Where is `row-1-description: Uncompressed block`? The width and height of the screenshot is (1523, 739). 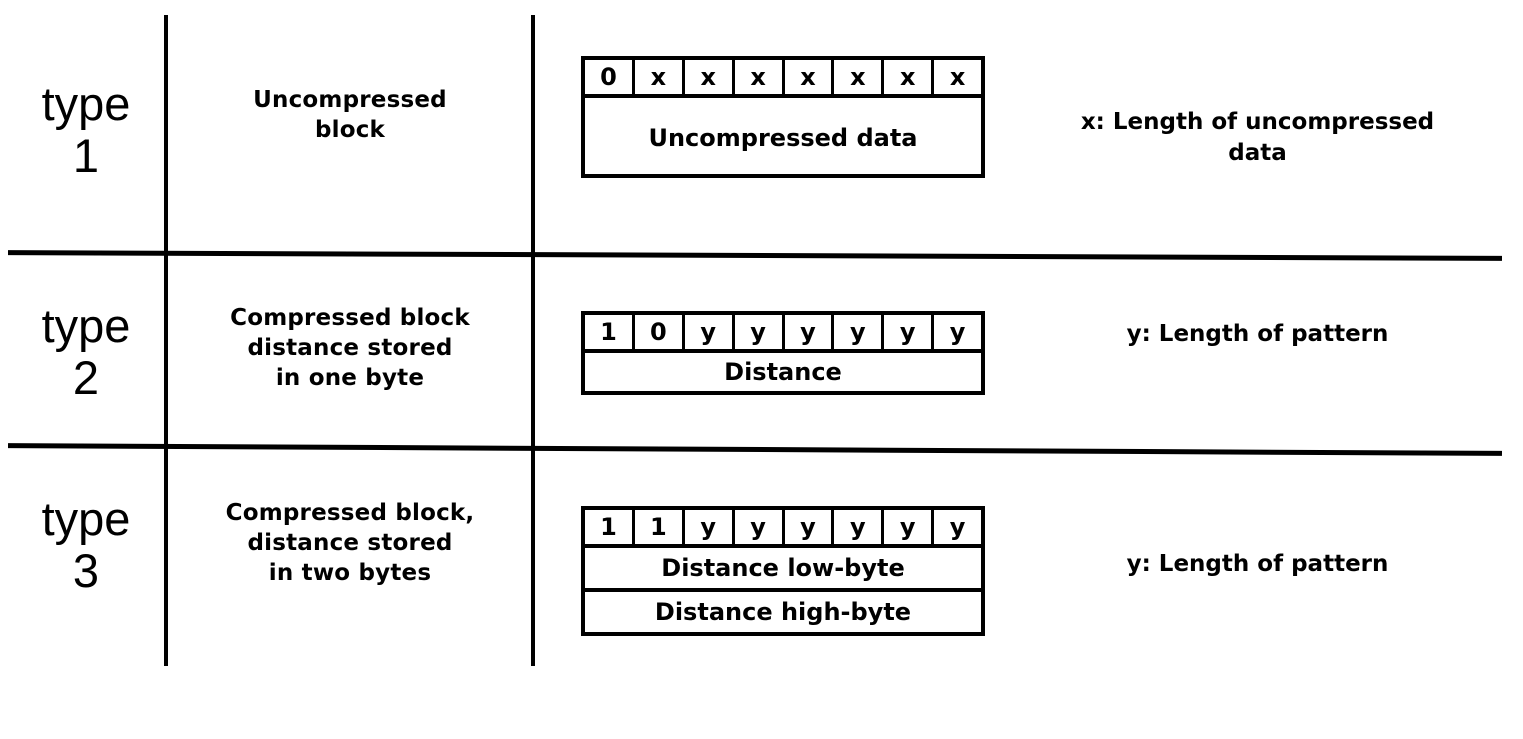 row-1-description: Uncompressed block is located at coordinates (350, 115).